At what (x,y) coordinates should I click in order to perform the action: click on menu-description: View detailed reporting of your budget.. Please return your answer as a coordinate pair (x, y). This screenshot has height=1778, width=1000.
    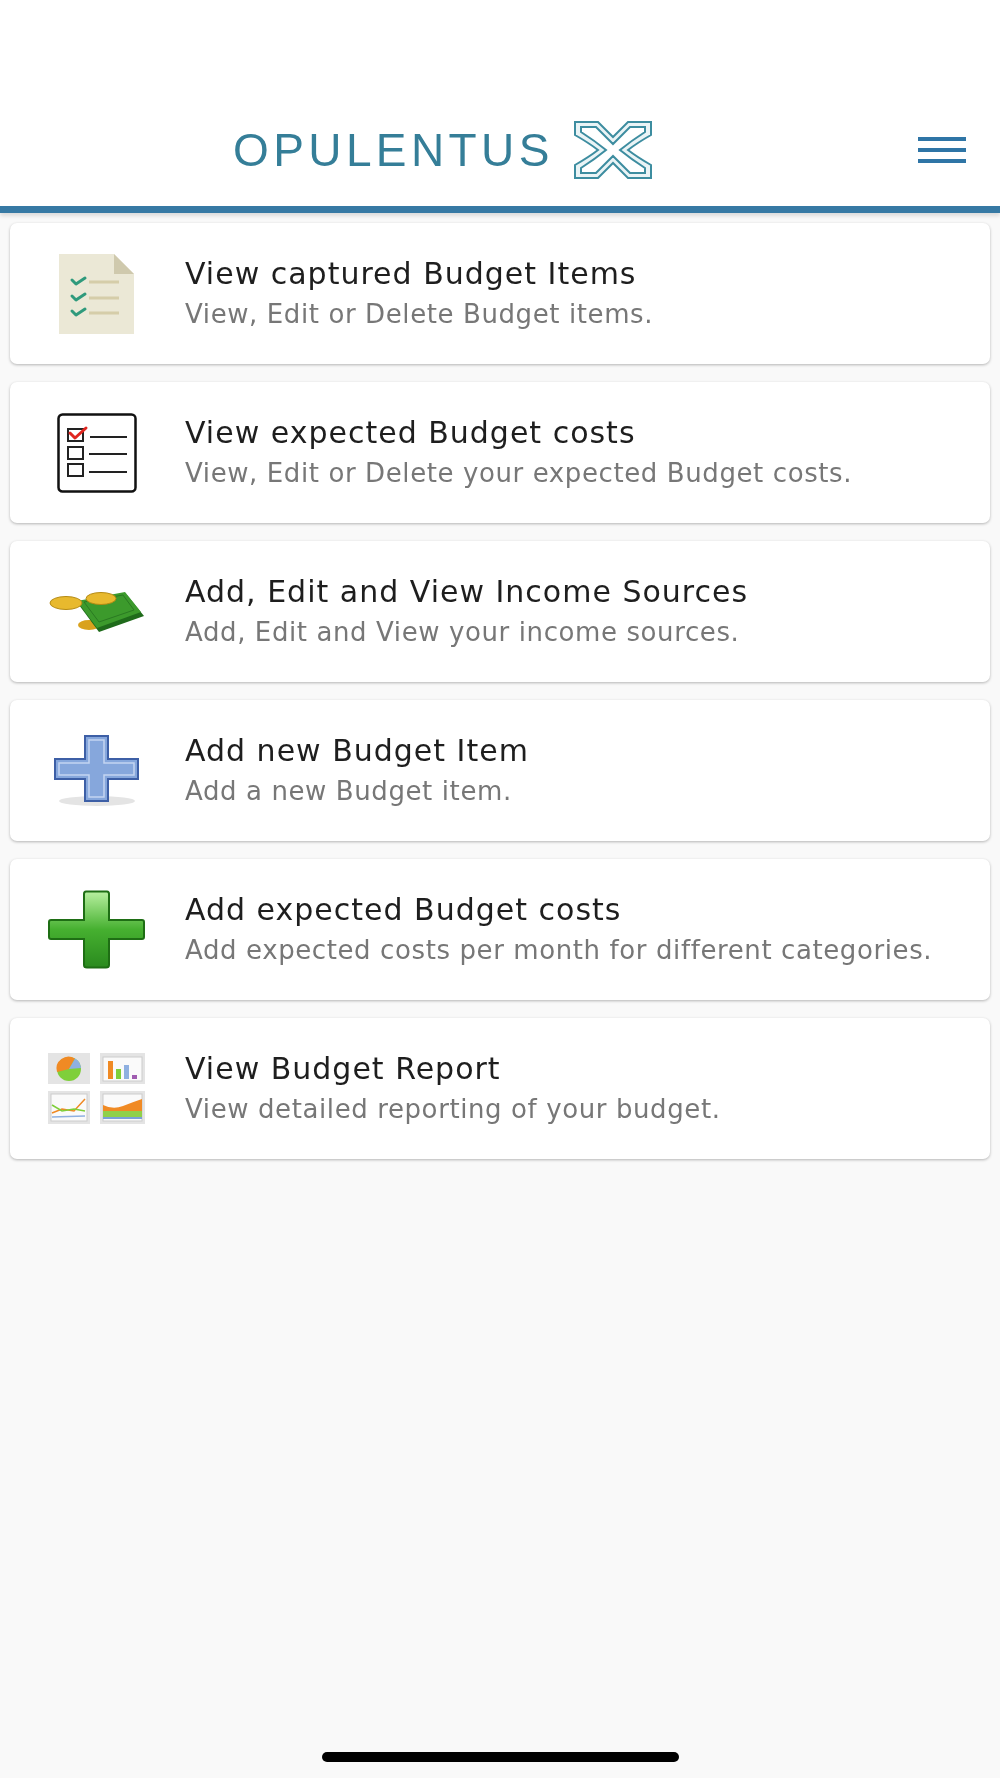
    Looking at the image, I should click on (453, 1109).